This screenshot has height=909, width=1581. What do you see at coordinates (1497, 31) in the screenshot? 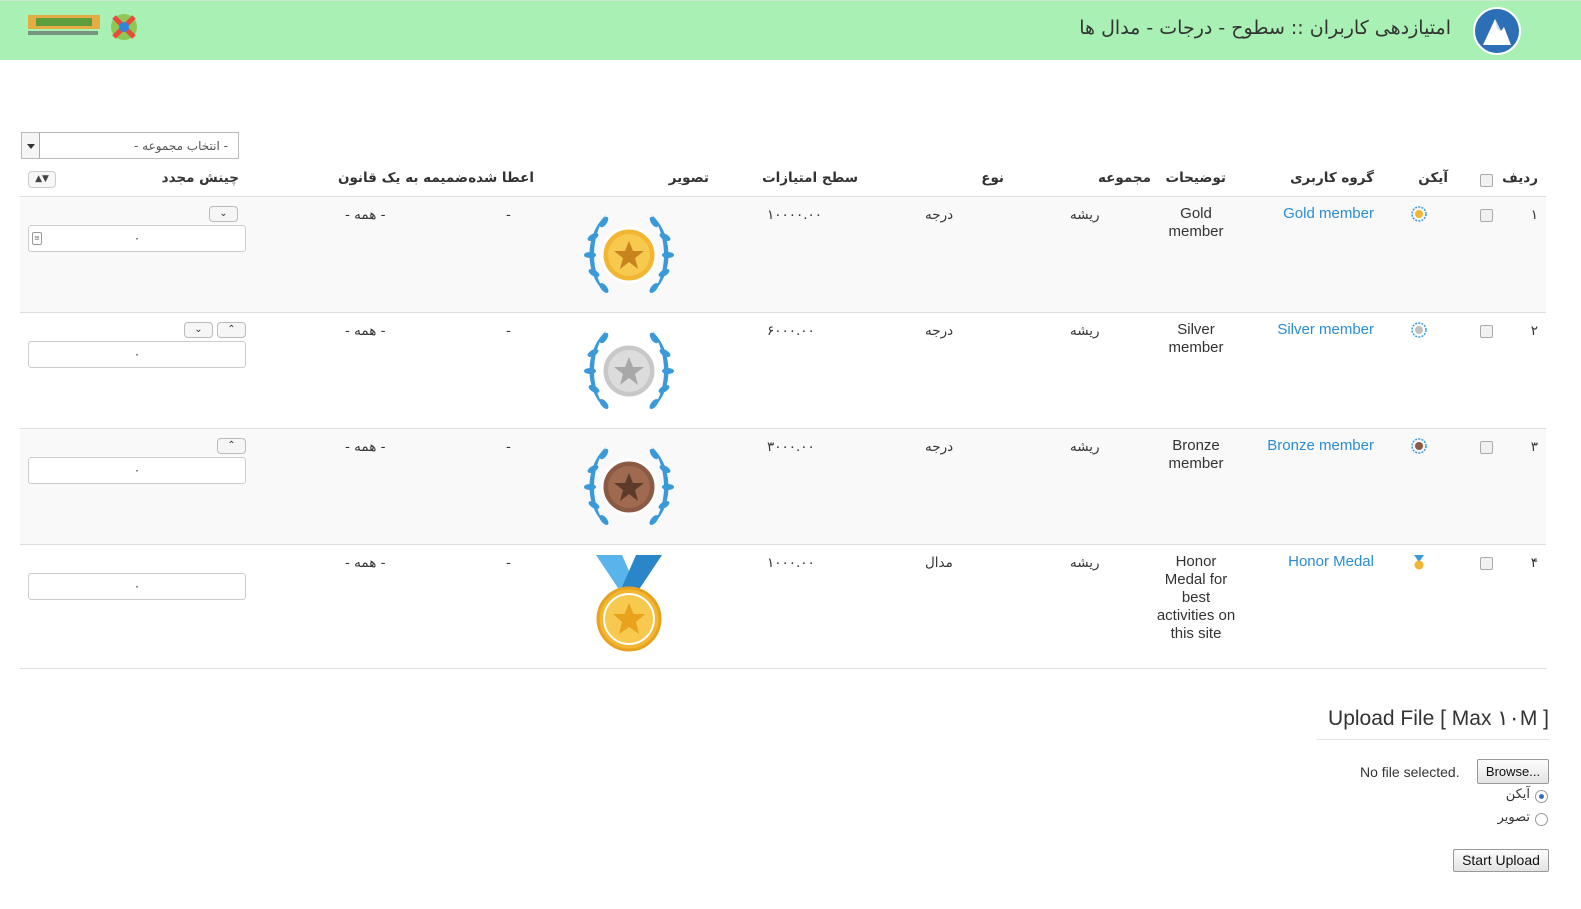
I see `joomla-mountain-logo-icon` at bounding box center [1497, 31].